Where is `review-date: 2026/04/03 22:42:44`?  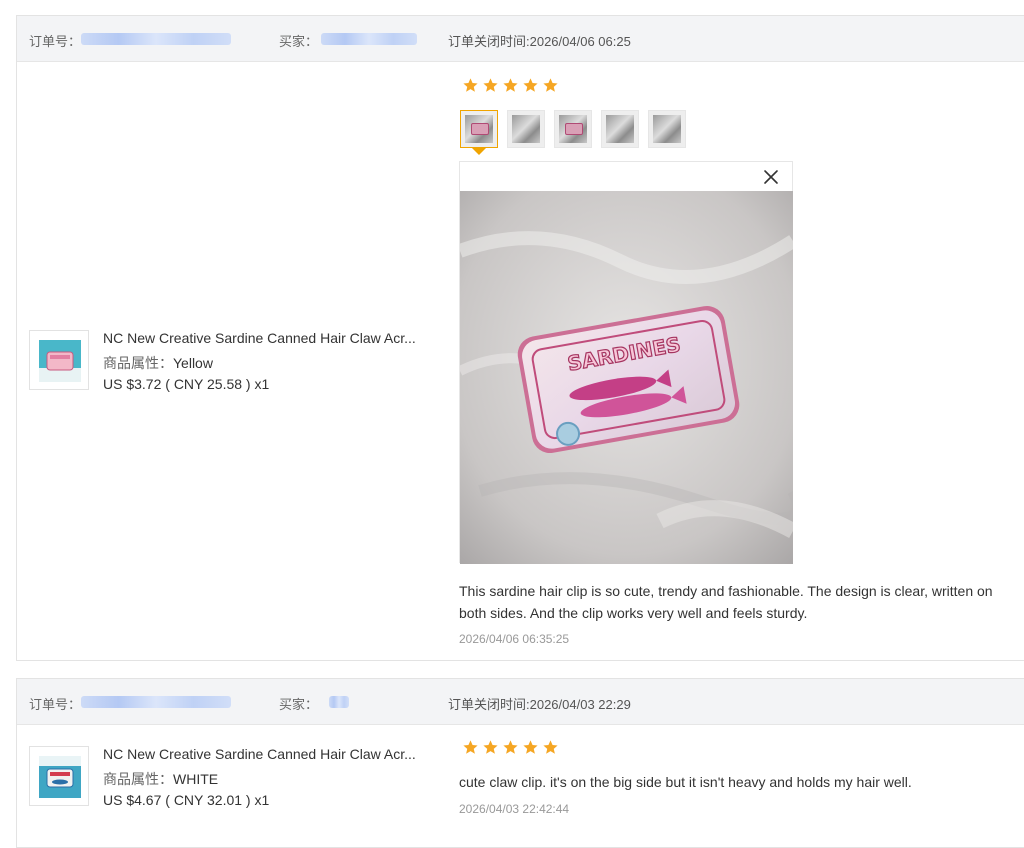 review-date: 2026/04/03 22:42:44 is located at coordinates (514, 809).